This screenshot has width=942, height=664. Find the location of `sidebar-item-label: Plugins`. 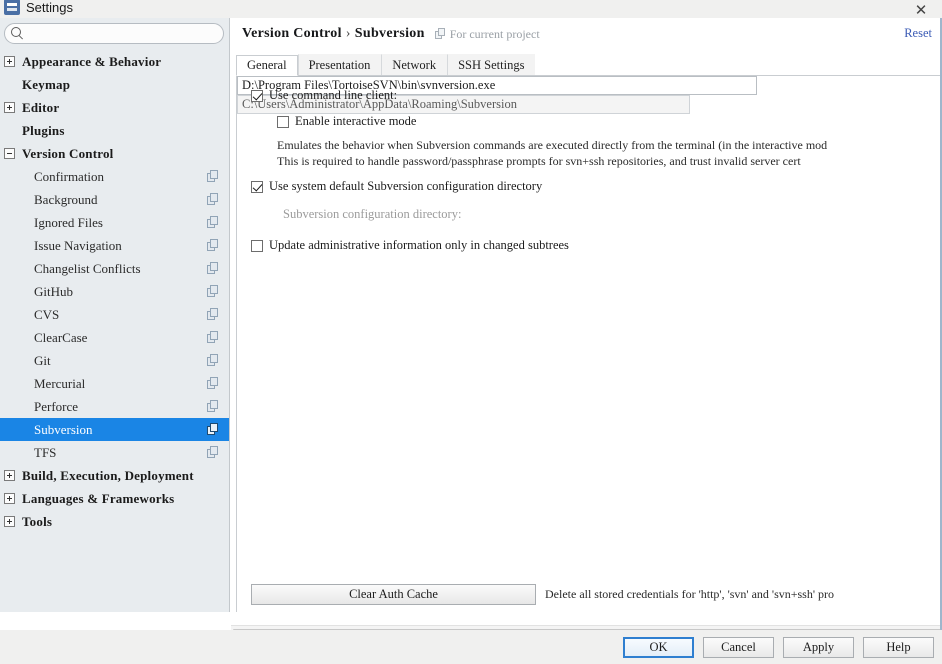

sidebar-item-label: Plugins is located at coordinates (43, 130).